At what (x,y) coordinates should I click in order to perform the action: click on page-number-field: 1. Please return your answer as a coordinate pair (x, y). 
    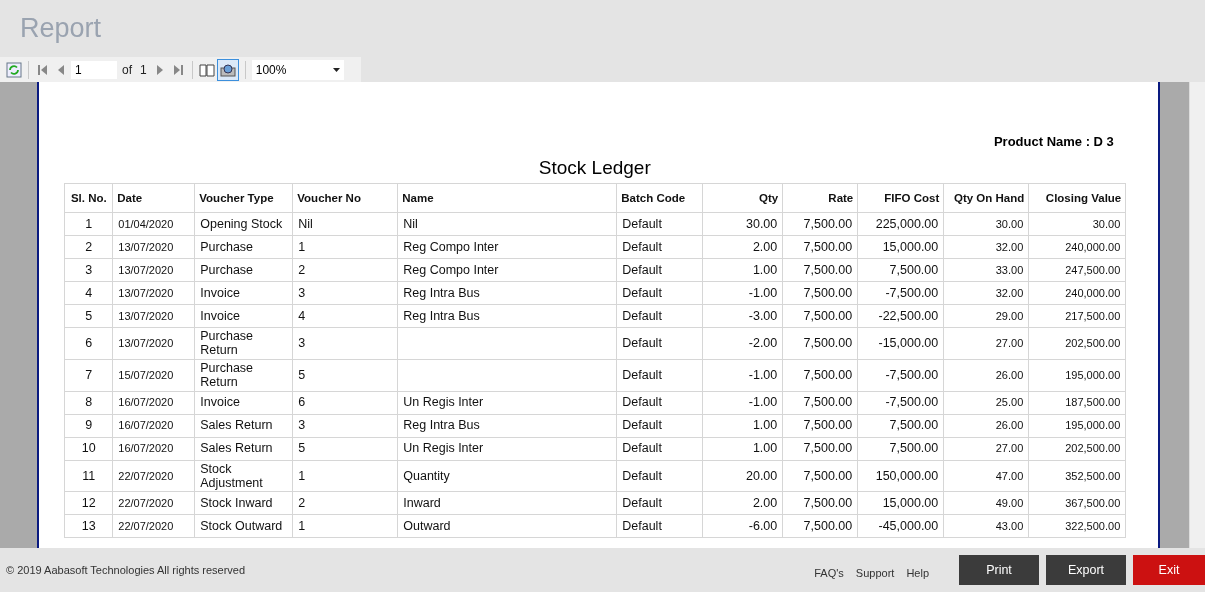
    Looking at the image, I should click on (94, 69).